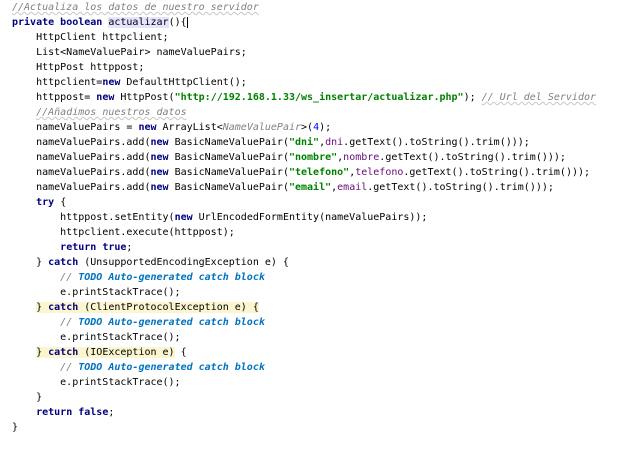  Describe the element at coordinates (36, 22) in the screenshot. I see `code-token: private` at that location.